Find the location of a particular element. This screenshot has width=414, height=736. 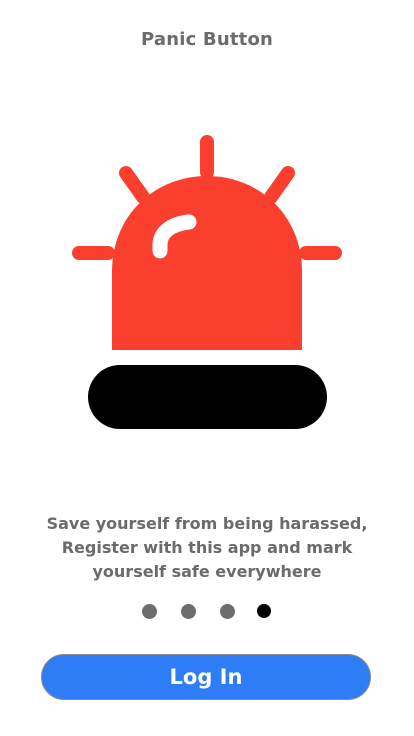

page-indicator is located at coordinates (207, 612).